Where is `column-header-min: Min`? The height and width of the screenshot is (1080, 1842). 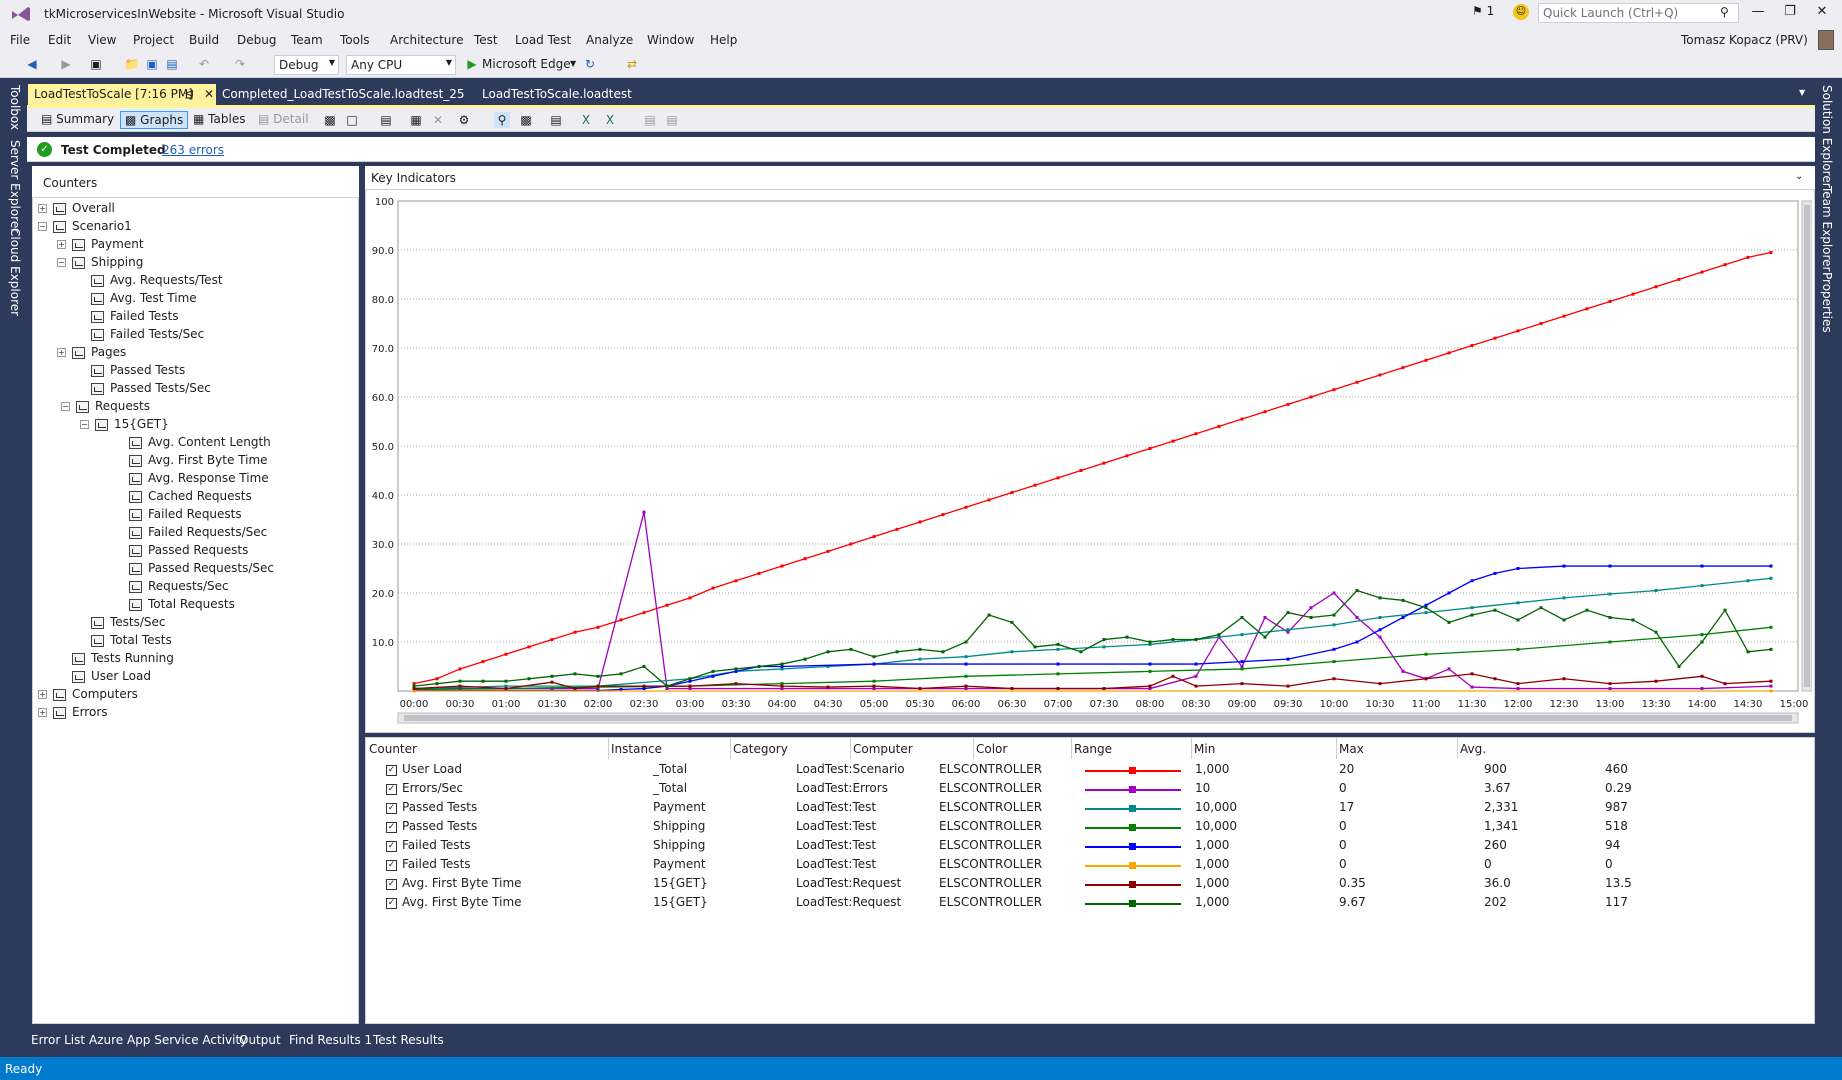
column-header-min: Min is located at coordinates (1204, 751).